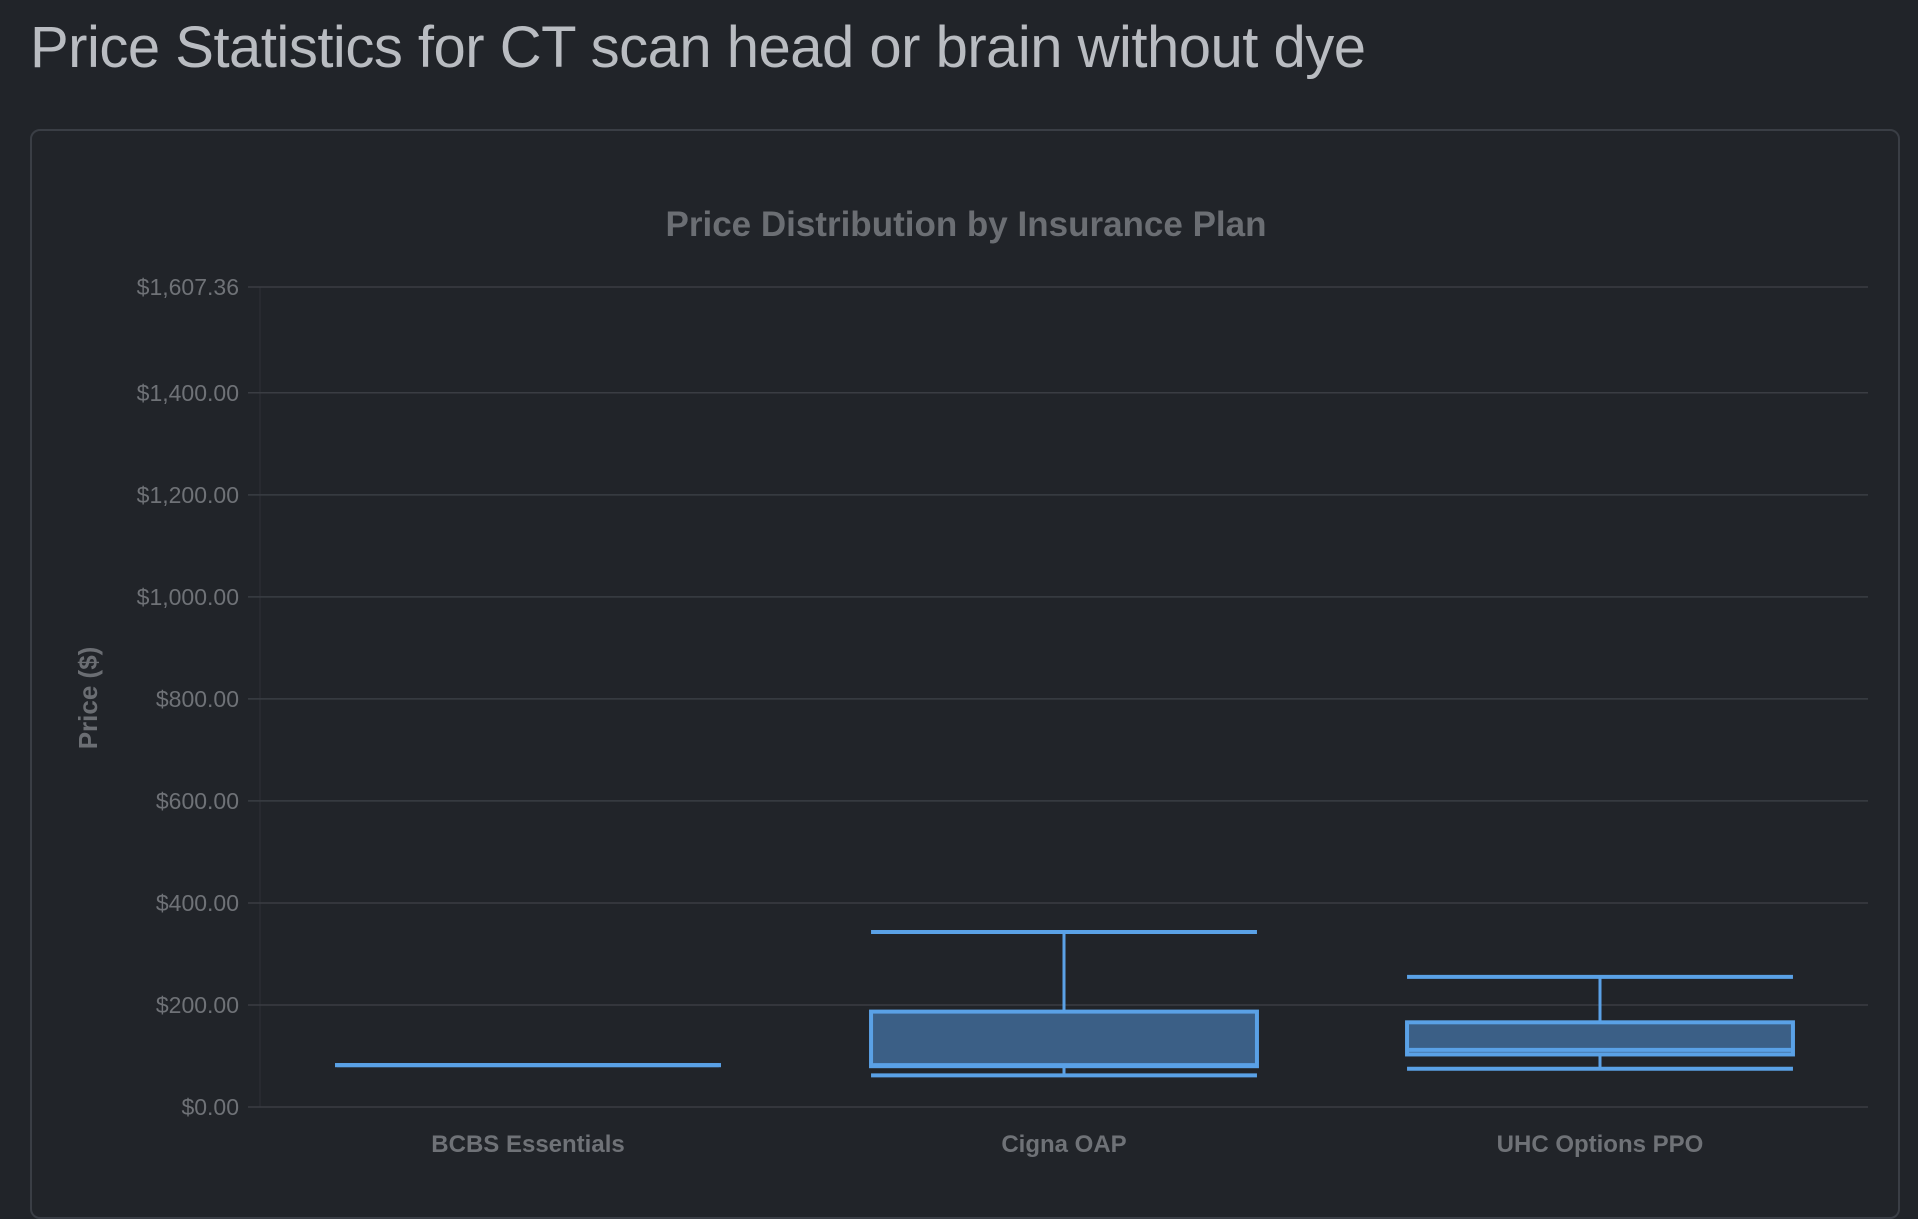 The image size is (1918, 1219). I want to click on box-cigna-oap, so click(1064, 1004).